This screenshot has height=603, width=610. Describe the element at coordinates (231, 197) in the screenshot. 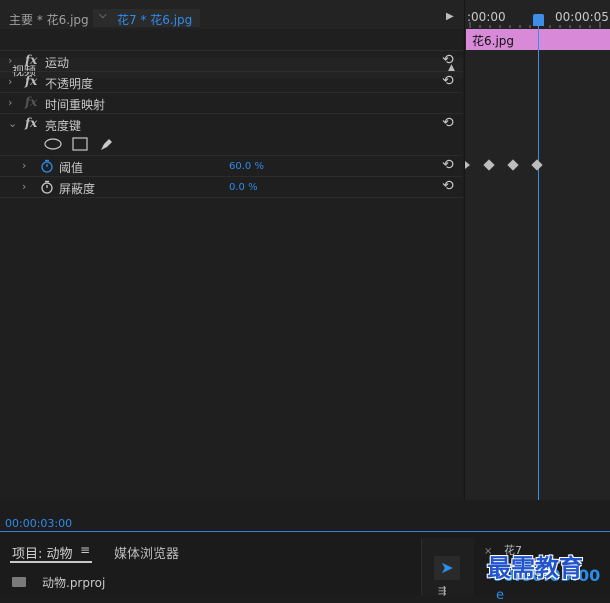

I see `row-divider` at that location.